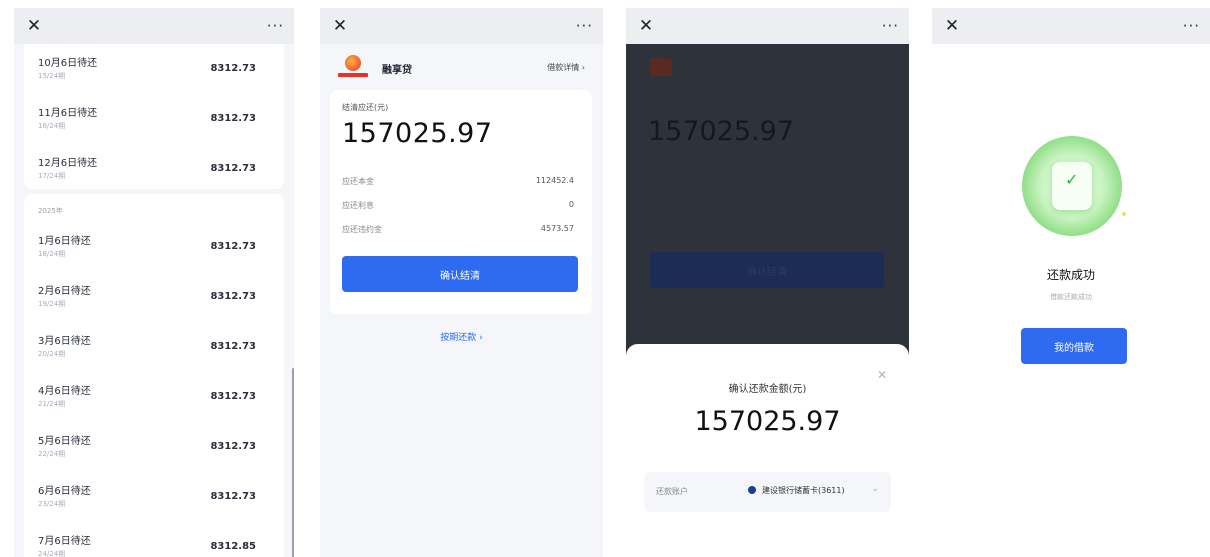  What do you see at coordinates (154, 500) in the screenshot?
I see `schedule-row: 6月6日待还 23/24期 8312.73` at bounding box center [154, 500].